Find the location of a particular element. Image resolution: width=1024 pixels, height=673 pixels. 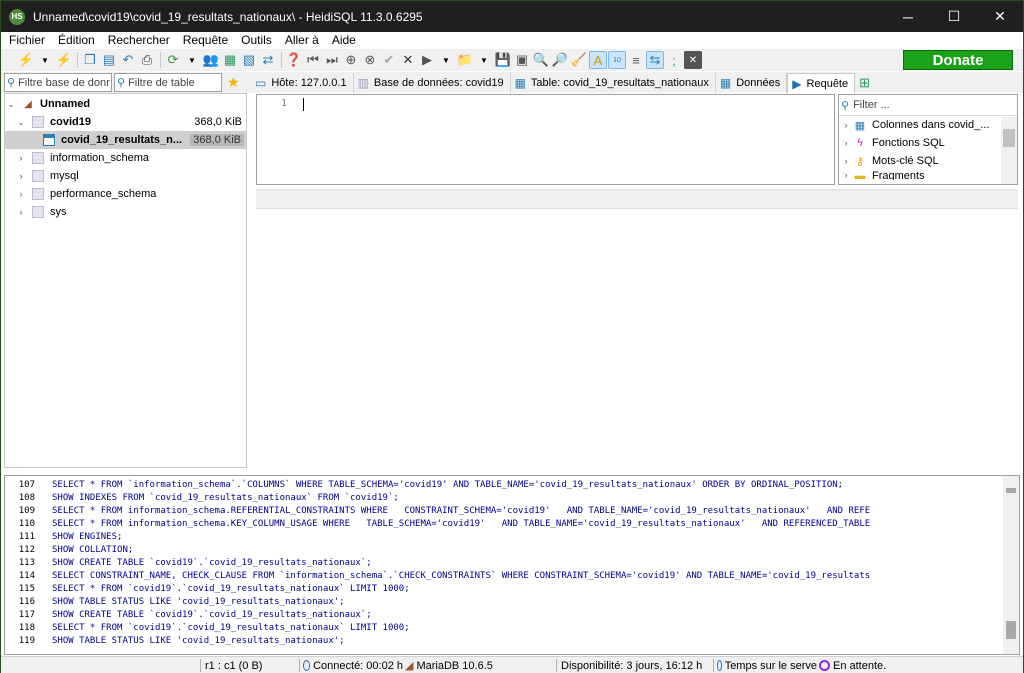

helper-item-keywords: › ⚷ Mots-clé SQL is located at coordinates (928, 161).